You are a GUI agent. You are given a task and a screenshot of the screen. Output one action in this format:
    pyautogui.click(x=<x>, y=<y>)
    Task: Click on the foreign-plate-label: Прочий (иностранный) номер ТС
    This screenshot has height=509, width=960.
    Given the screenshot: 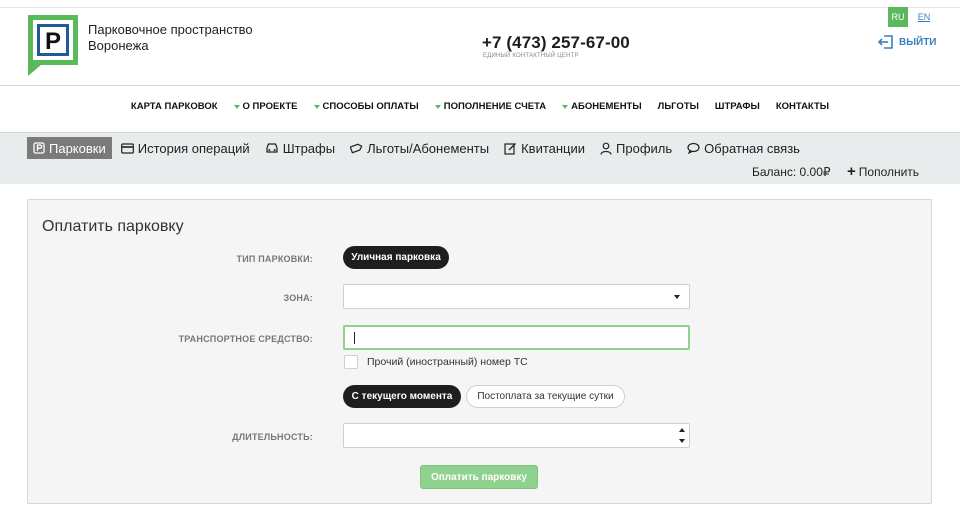 What is the action you would take?
    pyautogui.click(x=447, y=362)
    